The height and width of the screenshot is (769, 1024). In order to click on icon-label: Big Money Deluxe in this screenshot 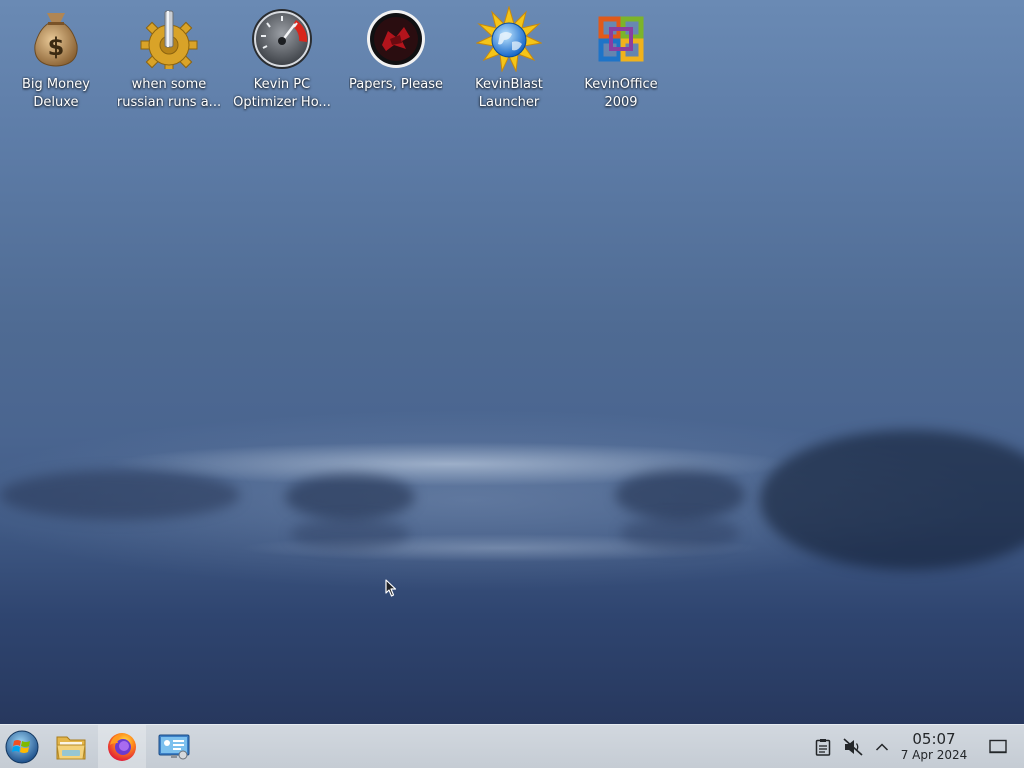, I will do `click(55, 93)`.